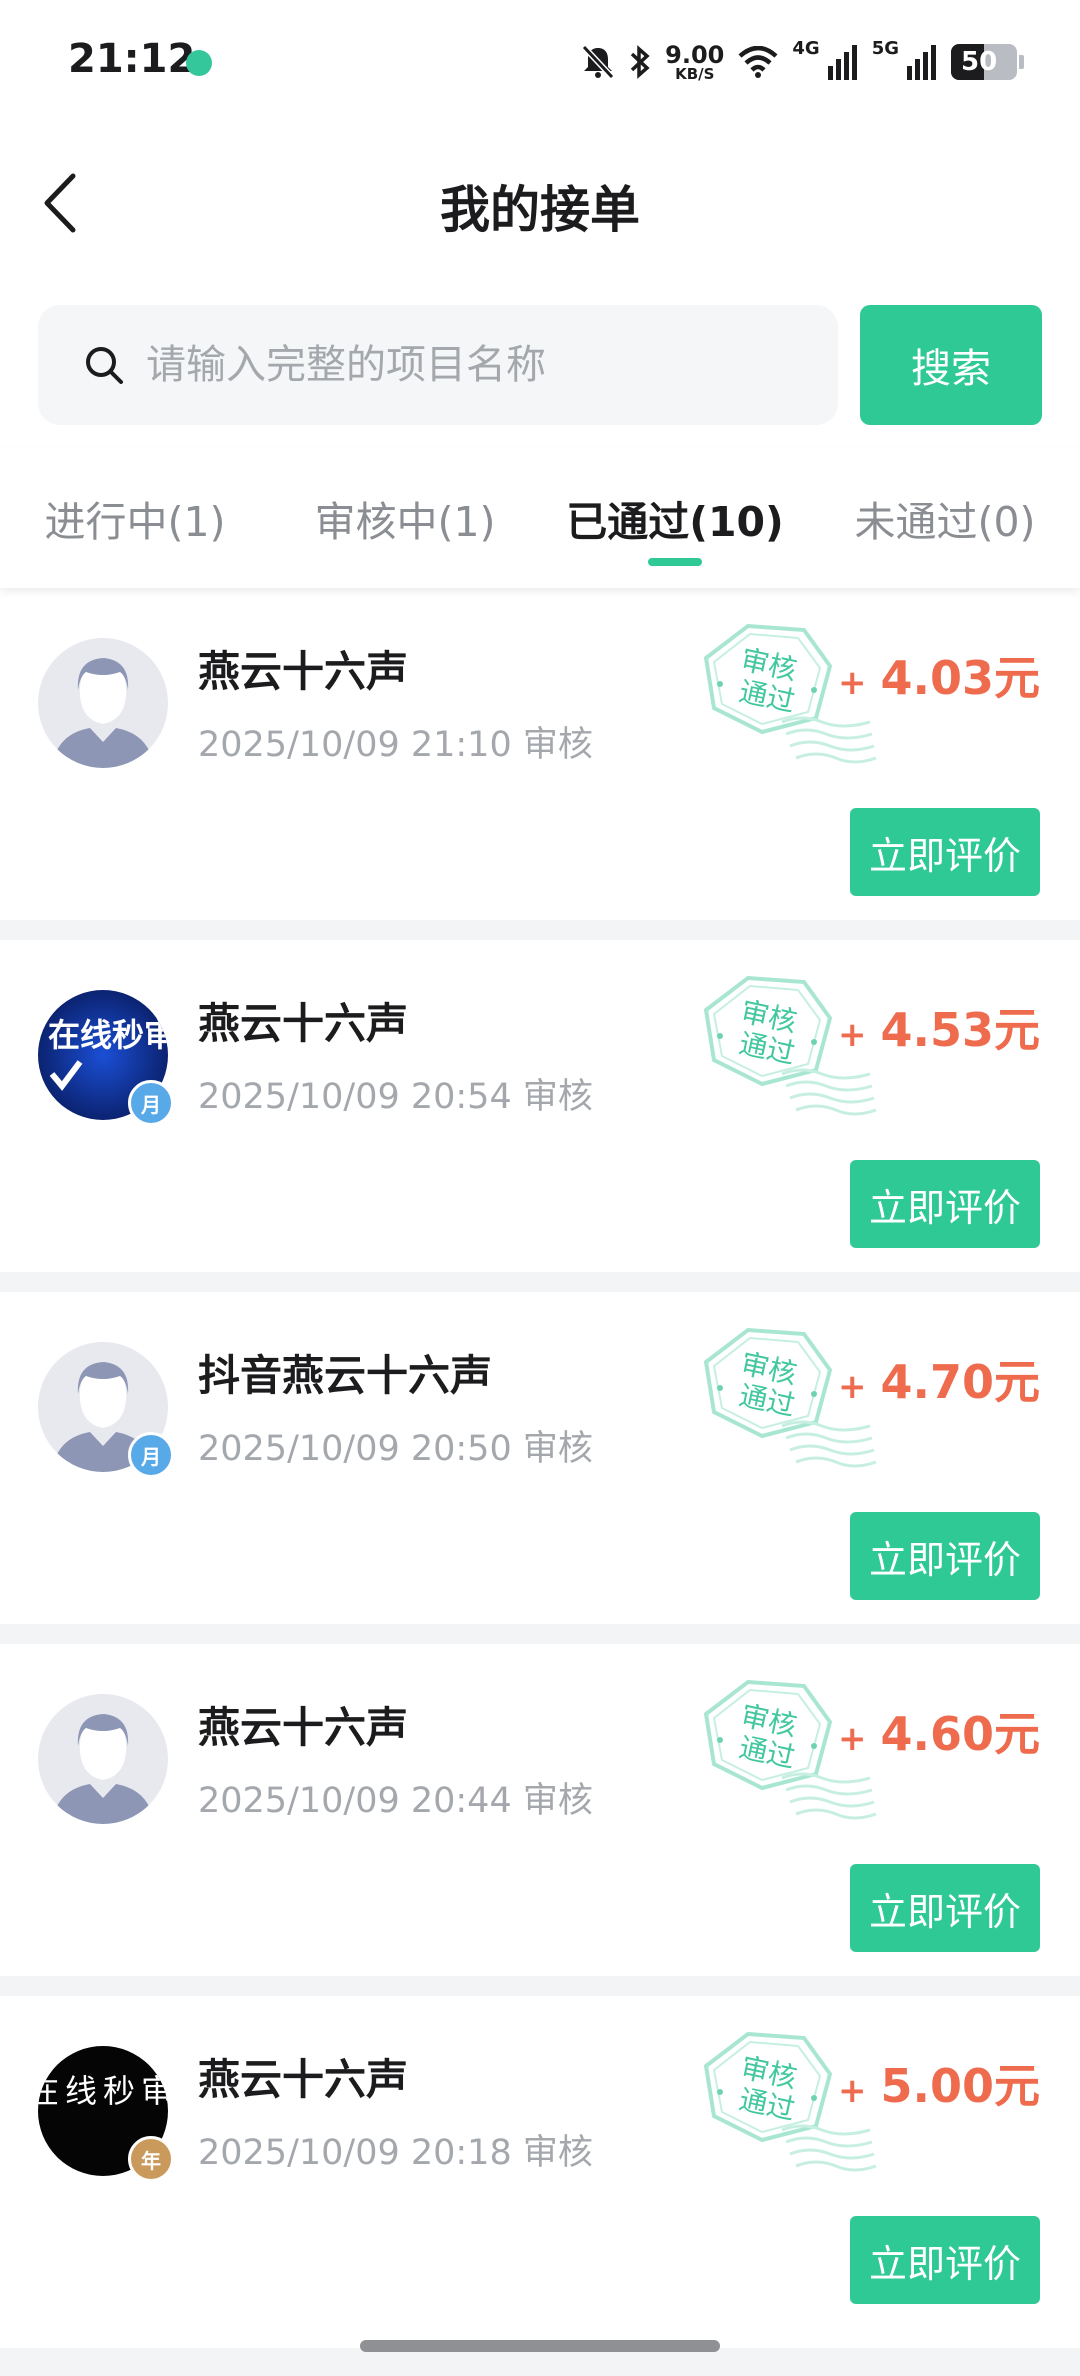  Describe the element at coordinates (960, 1382) in the screenshot. I see `amount-value: 4.70元` at that location.